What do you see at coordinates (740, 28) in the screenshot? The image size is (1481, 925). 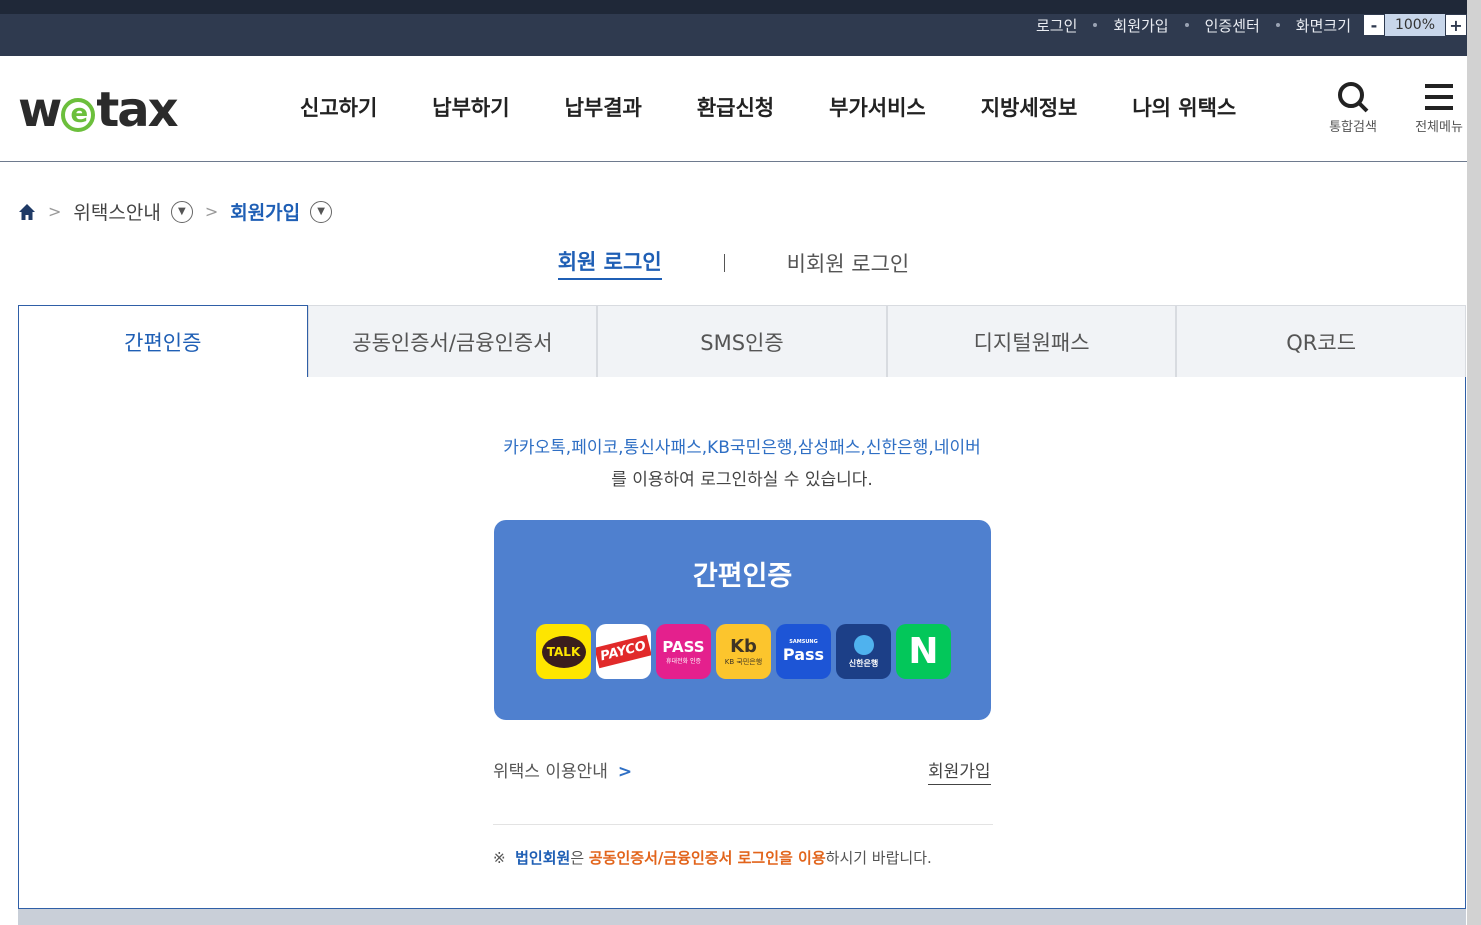 I see `top-utility-bar: 로그인 회원가입 인증센터 화면크기 - 100% +` at bounding box center [740, 28].